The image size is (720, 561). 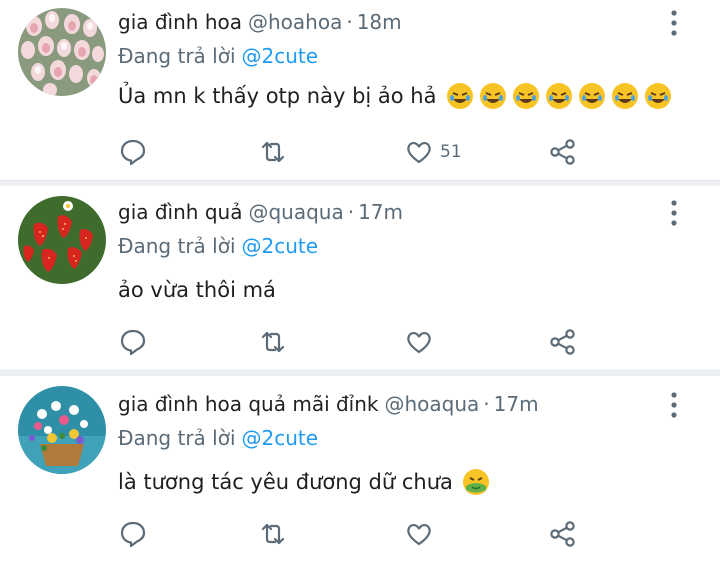 What do you see at coordinates (180, 212) in the screenshot?
I see `display-name: gia đình quả` at bounding box center [180, 212].